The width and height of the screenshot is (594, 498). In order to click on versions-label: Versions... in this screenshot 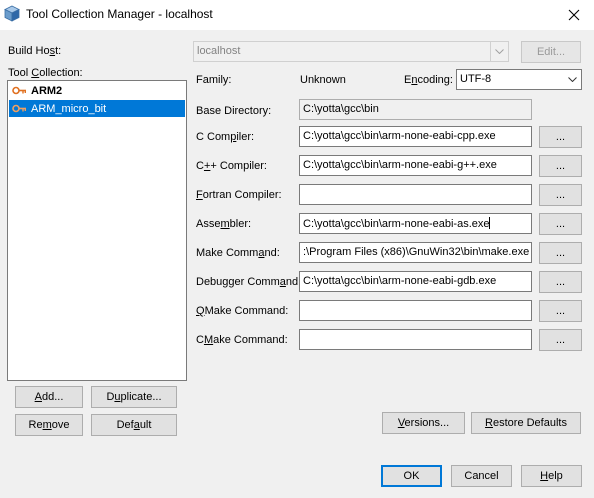, I will do `click(423, 423)`.